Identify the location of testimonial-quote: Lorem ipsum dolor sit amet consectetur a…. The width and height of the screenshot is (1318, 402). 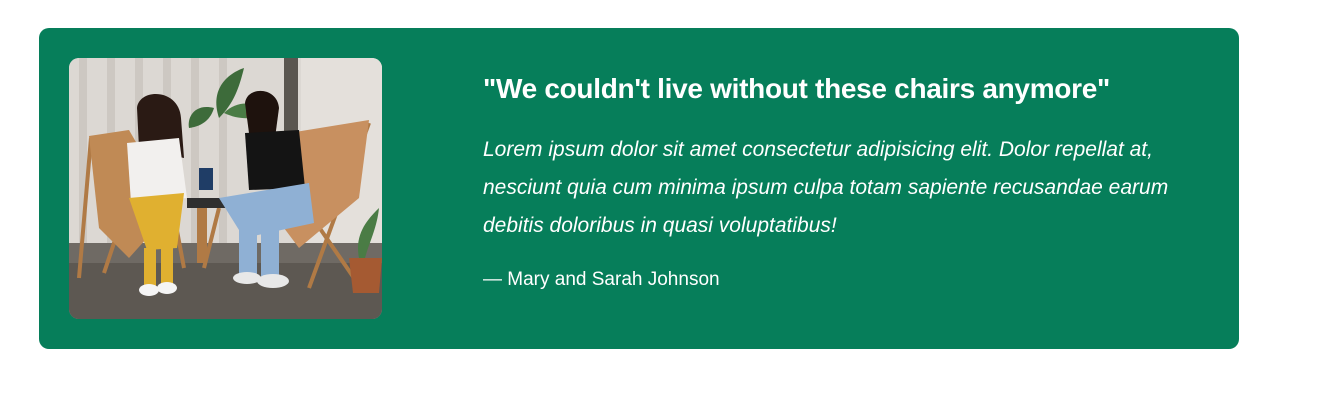
(826, 187).